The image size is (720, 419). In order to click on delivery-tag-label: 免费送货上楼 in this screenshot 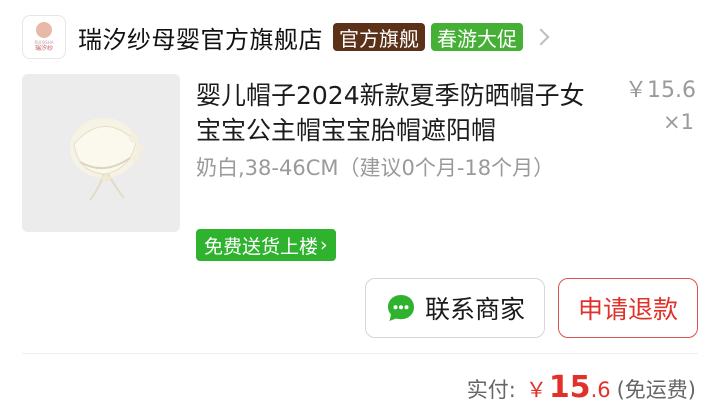, I will do `click(261, 246)`.